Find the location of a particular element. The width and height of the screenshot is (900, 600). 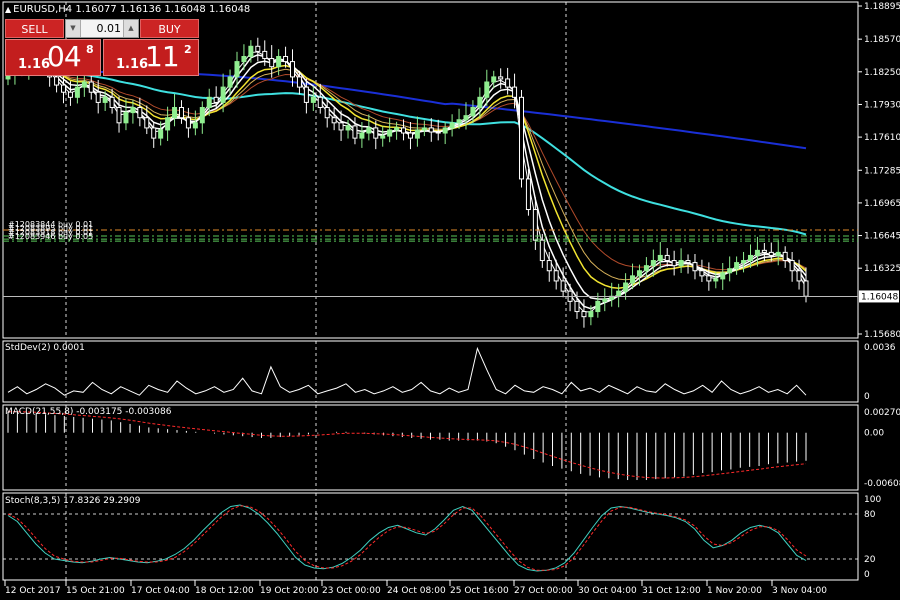

bid-price-button: 1.16 04 8 is located at coordinates (53, 57).